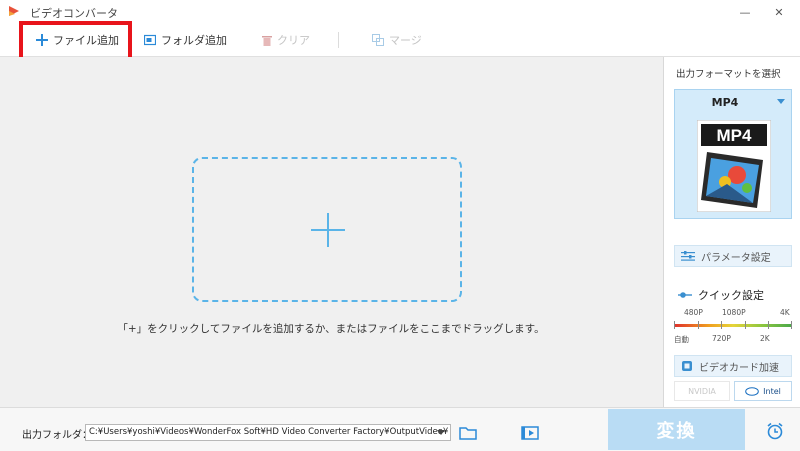 This screenshot has height=451, width=800. I want to click on quality-label: 1080P, so click(734, 312).